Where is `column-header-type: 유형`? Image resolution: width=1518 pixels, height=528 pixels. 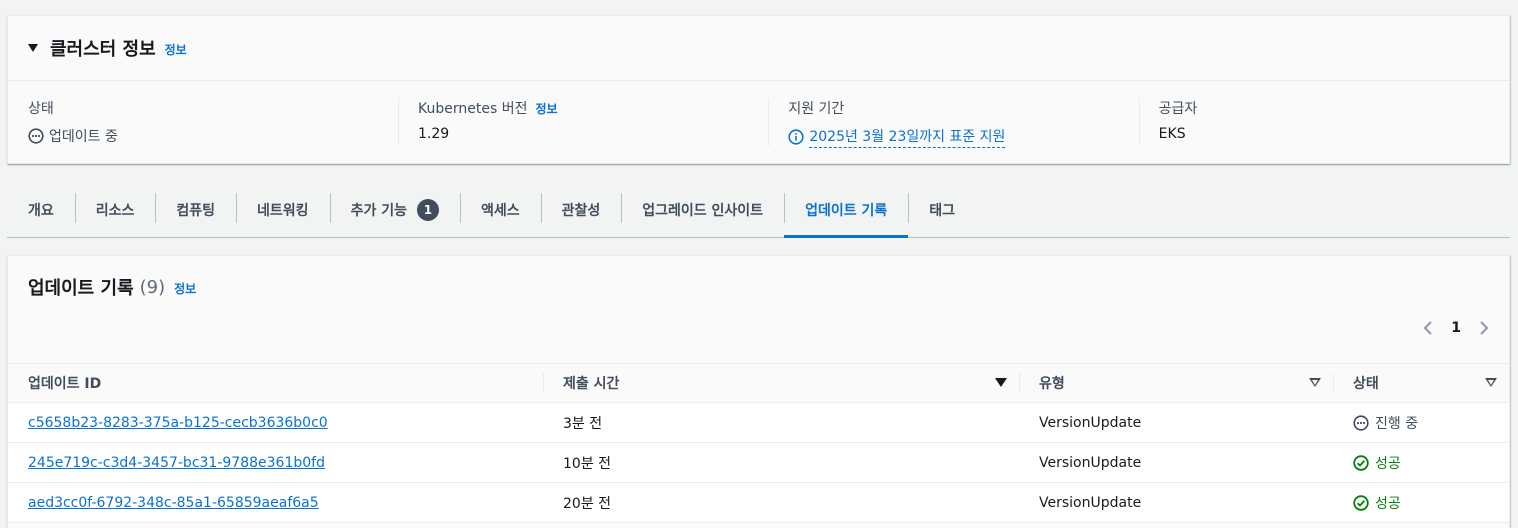 column-header-type: 유형 is located at coordinates (1176, 383).